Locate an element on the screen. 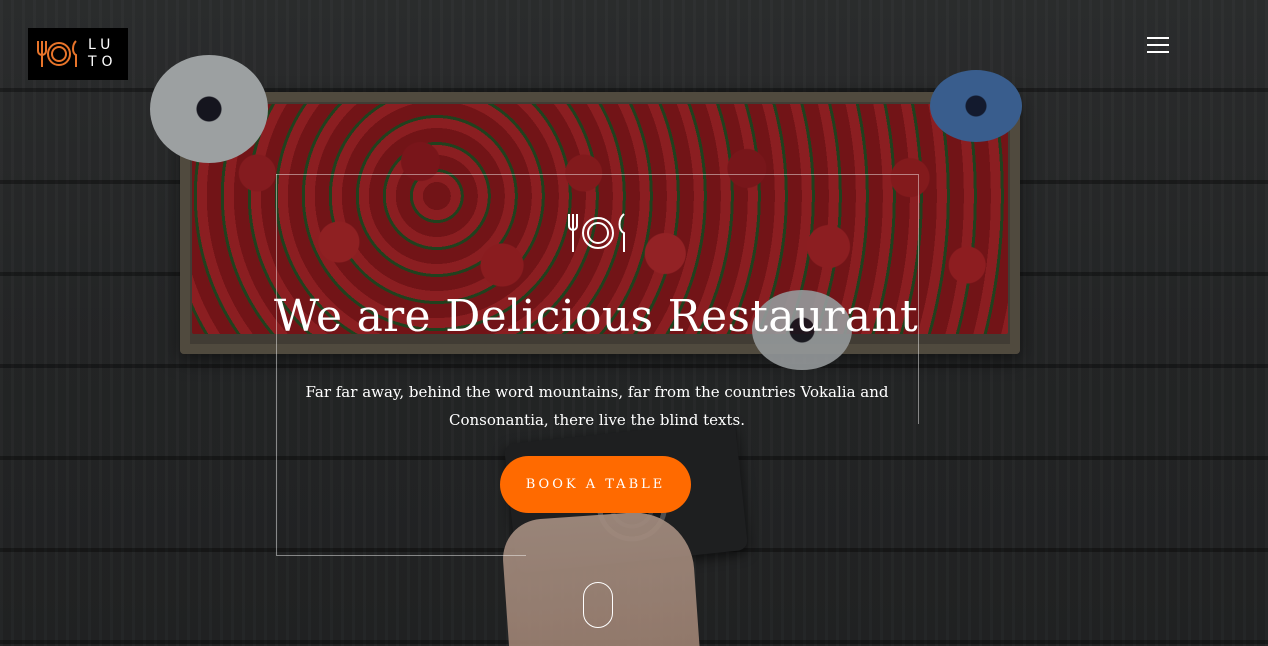  site-logo: LU TO is located at coordinates (78, 54).